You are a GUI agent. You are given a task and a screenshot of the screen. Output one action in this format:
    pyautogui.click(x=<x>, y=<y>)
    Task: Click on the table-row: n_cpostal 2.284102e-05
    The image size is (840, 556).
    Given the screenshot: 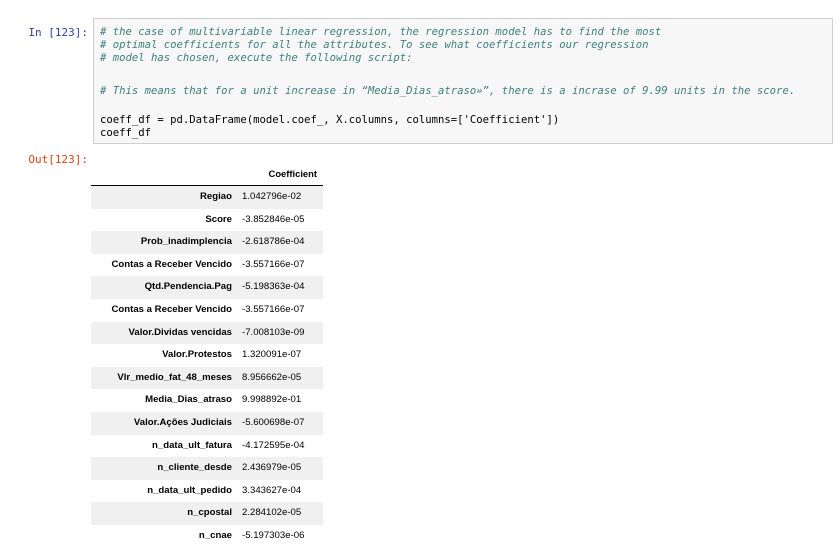 What is the action you would take?
    pyautogui.click(x=207, y=513)
    